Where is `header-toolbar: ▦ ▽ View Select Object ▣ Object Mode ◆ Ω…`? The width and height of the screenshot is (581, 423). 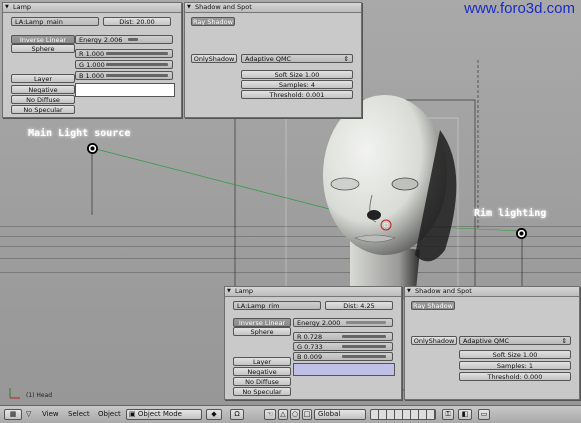
header-toolbar: ▦ ▽ View Select Object ▣ Object Mode ◆ Ω… is located at coordinates (290, 414).